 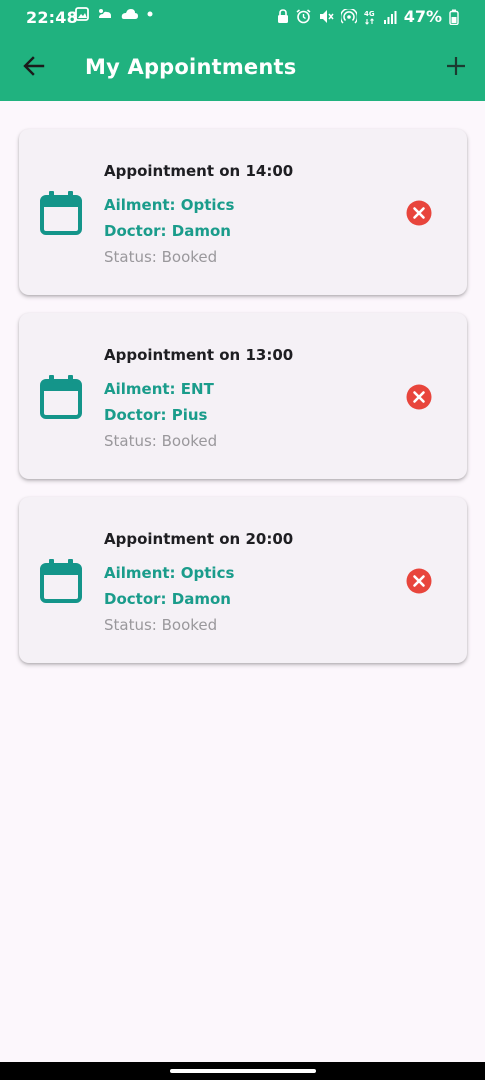 What do you see at coordinates (422, 16) in the screenshot?
I see `battery-percent: 47%` at bounding box center [422, 16].